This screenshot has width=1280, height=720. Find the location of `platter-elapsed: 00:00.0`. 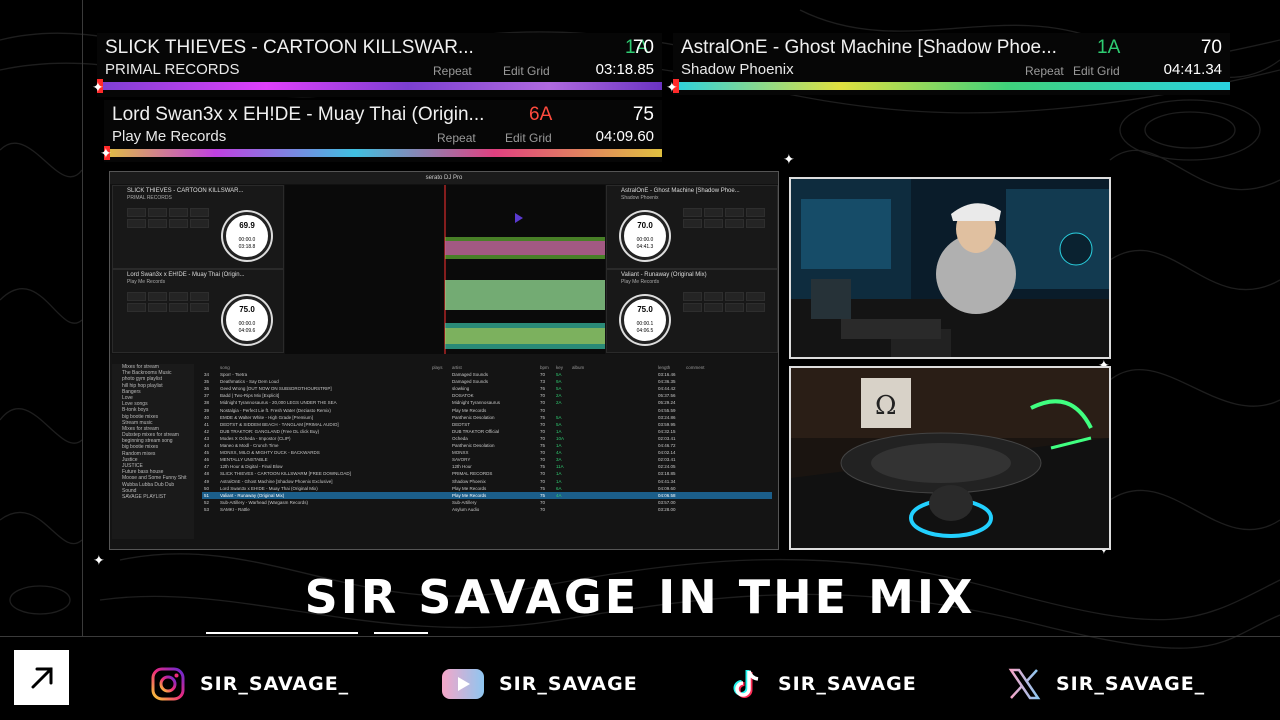

platter-elapsed: 00:00.0 is located at coordinates (645, 240).